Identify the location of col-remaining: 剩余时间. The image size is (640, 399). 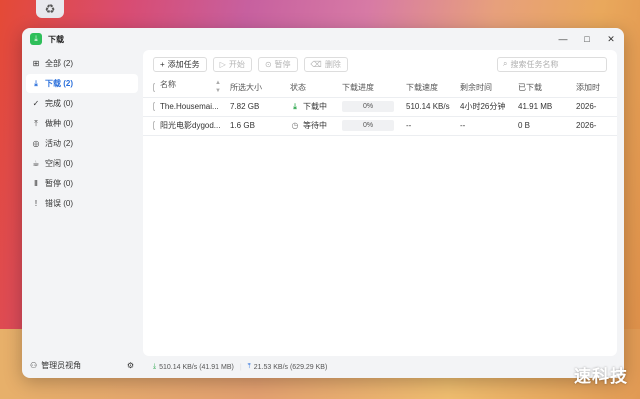
(484, 88).